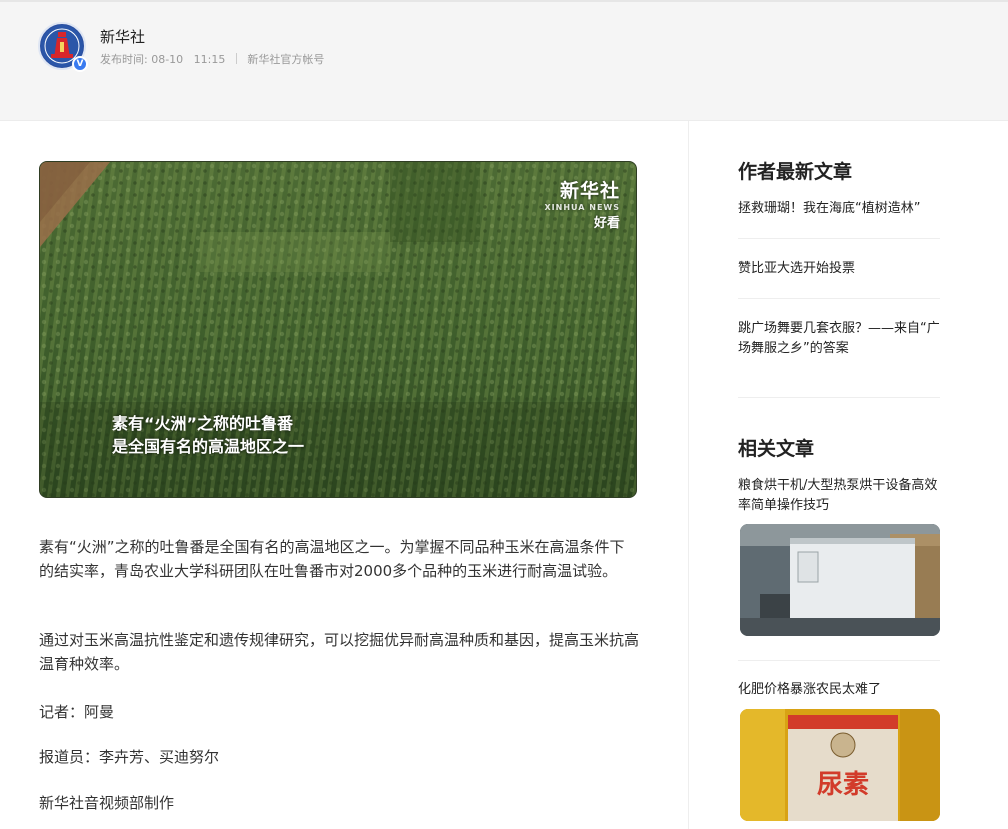  Describe the element at coordinates (582, 207) in the screenshot. I see `watermark-sub: XINHUA NEWS` at that location.